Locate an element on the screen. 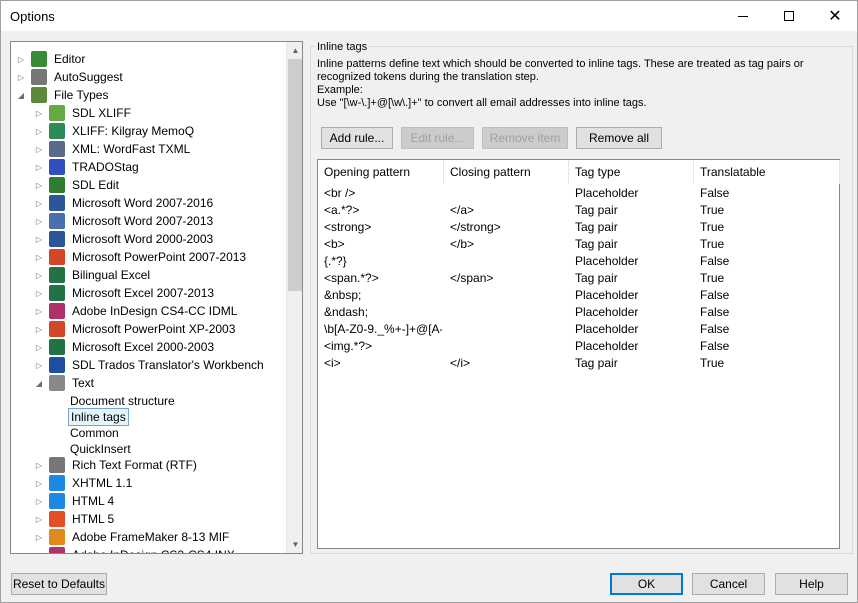  tree-item: ▷ Microsoft PowerPoint 2007-2013 is located at coordinates (141, 257).